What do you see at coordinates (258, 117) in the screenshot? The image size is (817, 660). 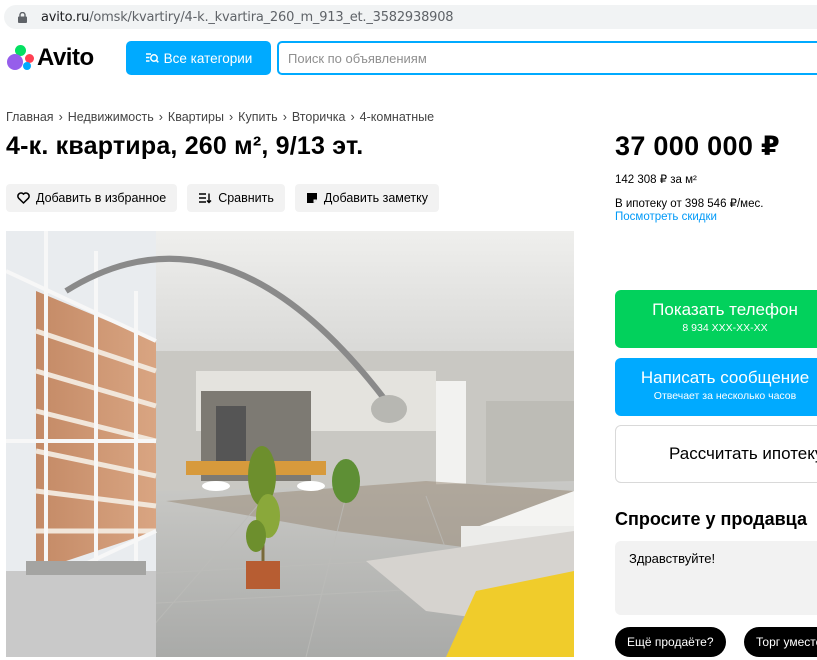 I see `breadcrumb-item-buy: Купить` at bounding box center [258, 117].